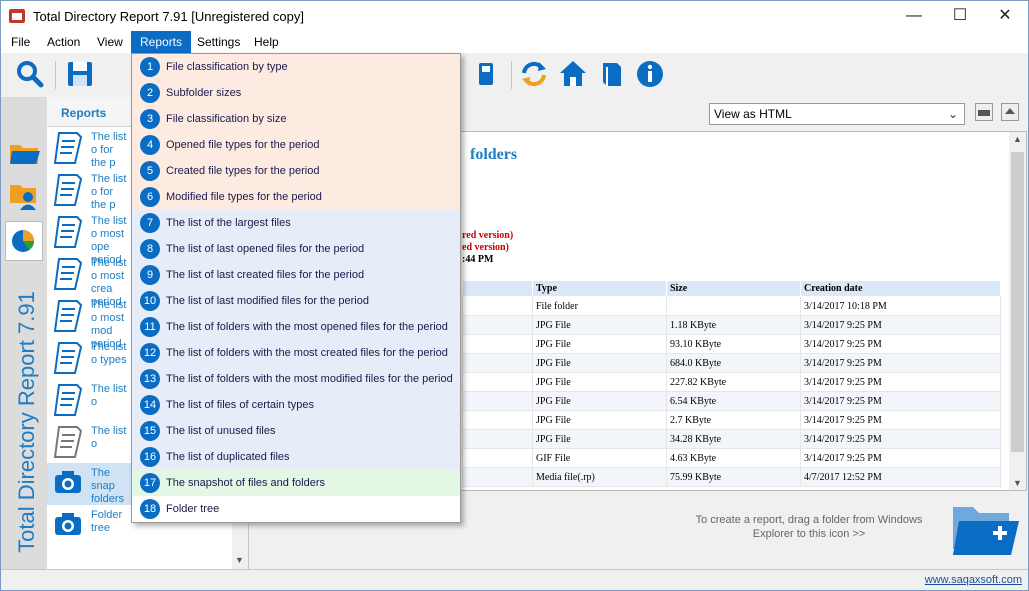 This screenshot has height=591, width=1029. I want to click on folder-icon, so click(24, 153).